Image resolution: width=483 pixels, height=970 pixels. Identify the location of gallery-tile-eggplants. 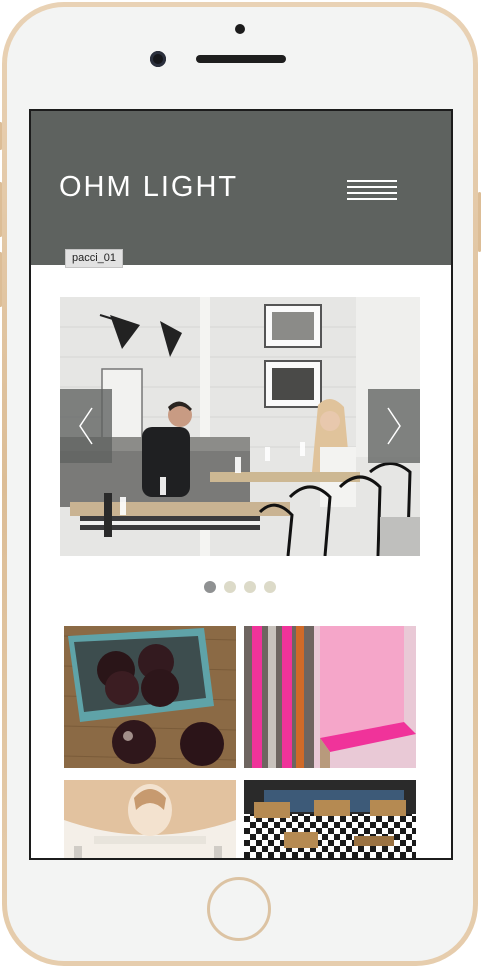
(150, 697).